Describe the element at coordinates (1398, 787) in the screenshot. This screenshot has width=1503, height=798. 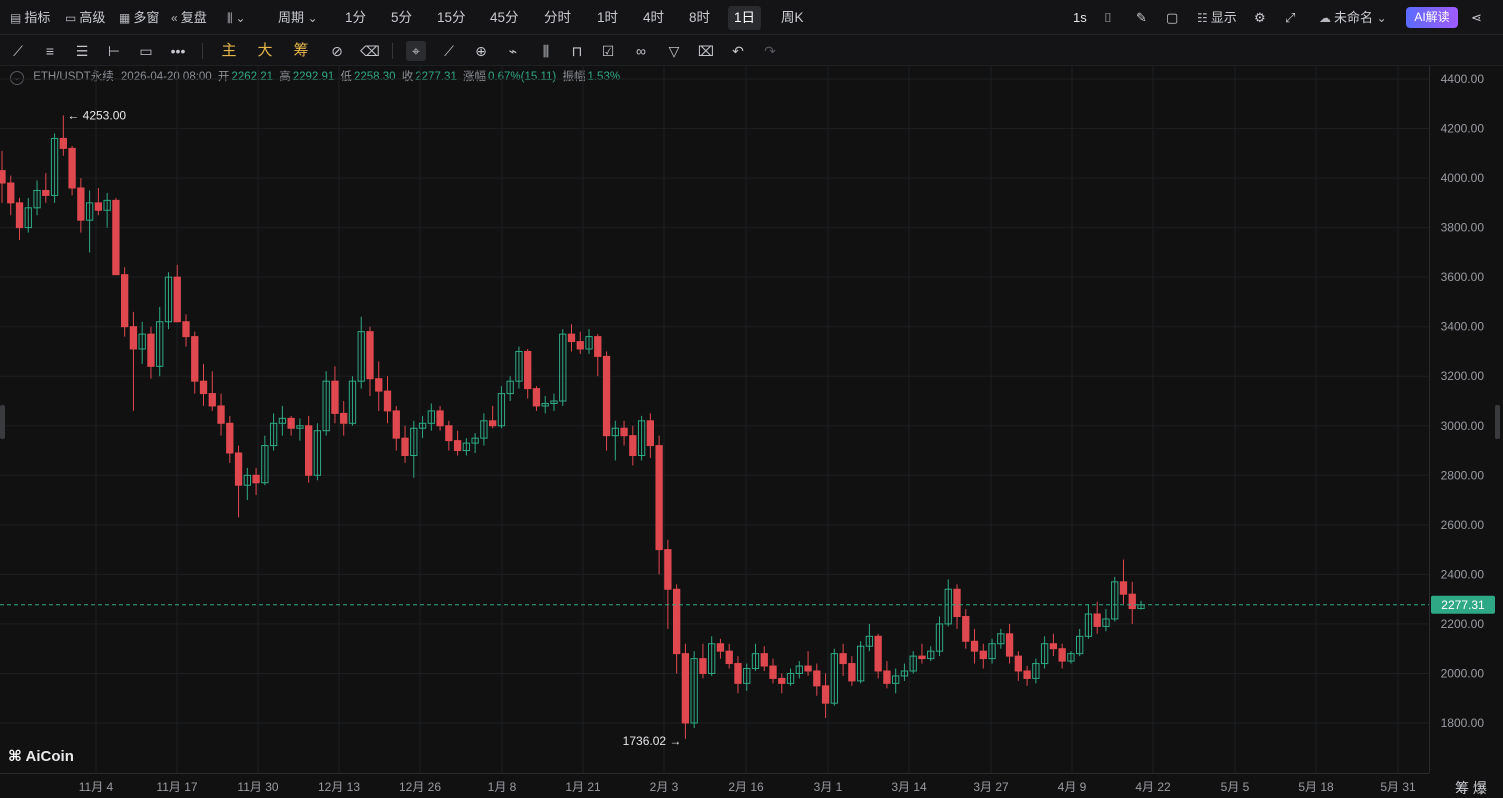
I see `x-tick-label: 5月 31` at that location.